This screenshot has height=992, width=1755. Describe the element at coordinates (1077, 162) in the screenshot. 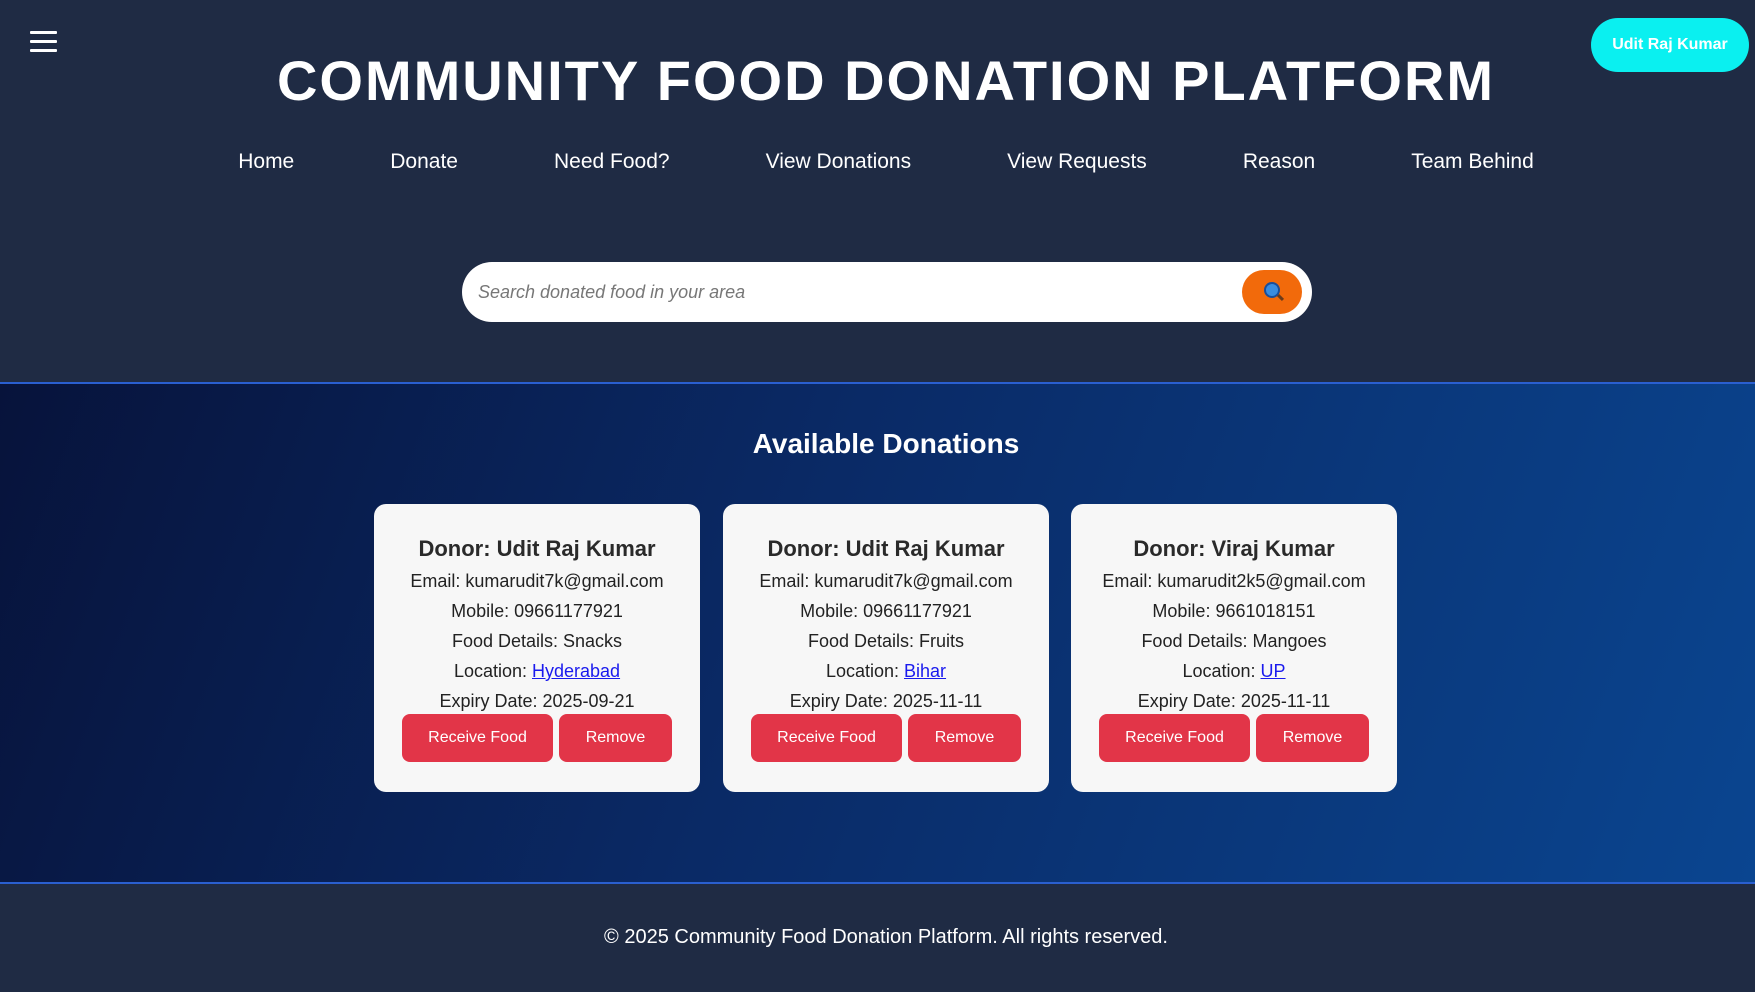

I see `nav-view-requests: View Requests` at that location.